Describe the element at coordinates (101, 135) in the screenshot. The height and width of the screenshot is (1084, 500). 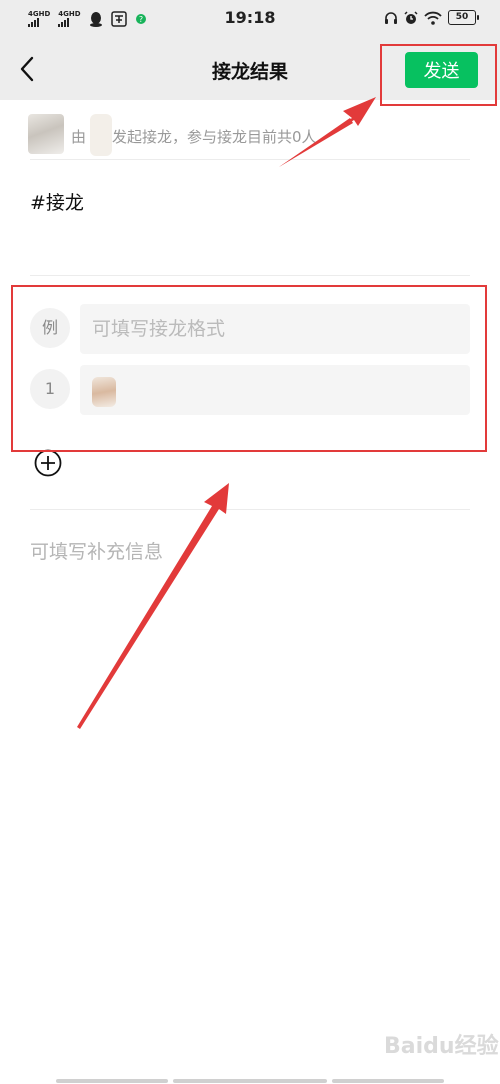
I see `creator-name-blurred` at that location.